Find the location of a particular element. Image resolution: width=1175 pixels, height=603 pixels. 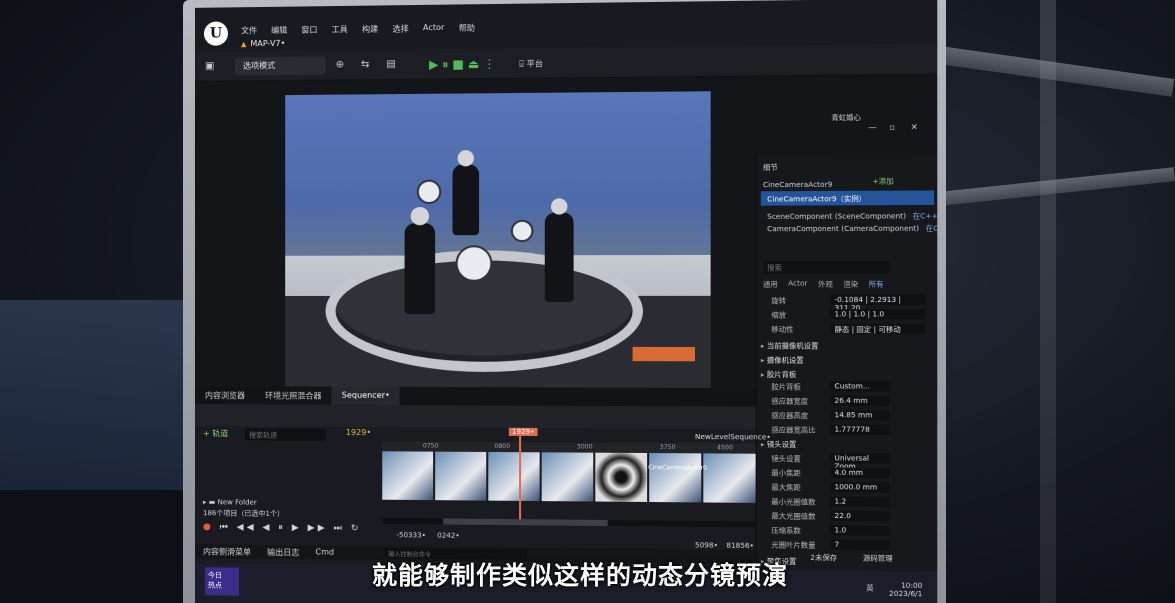

bass-drum is located at coordinates (474, 263).